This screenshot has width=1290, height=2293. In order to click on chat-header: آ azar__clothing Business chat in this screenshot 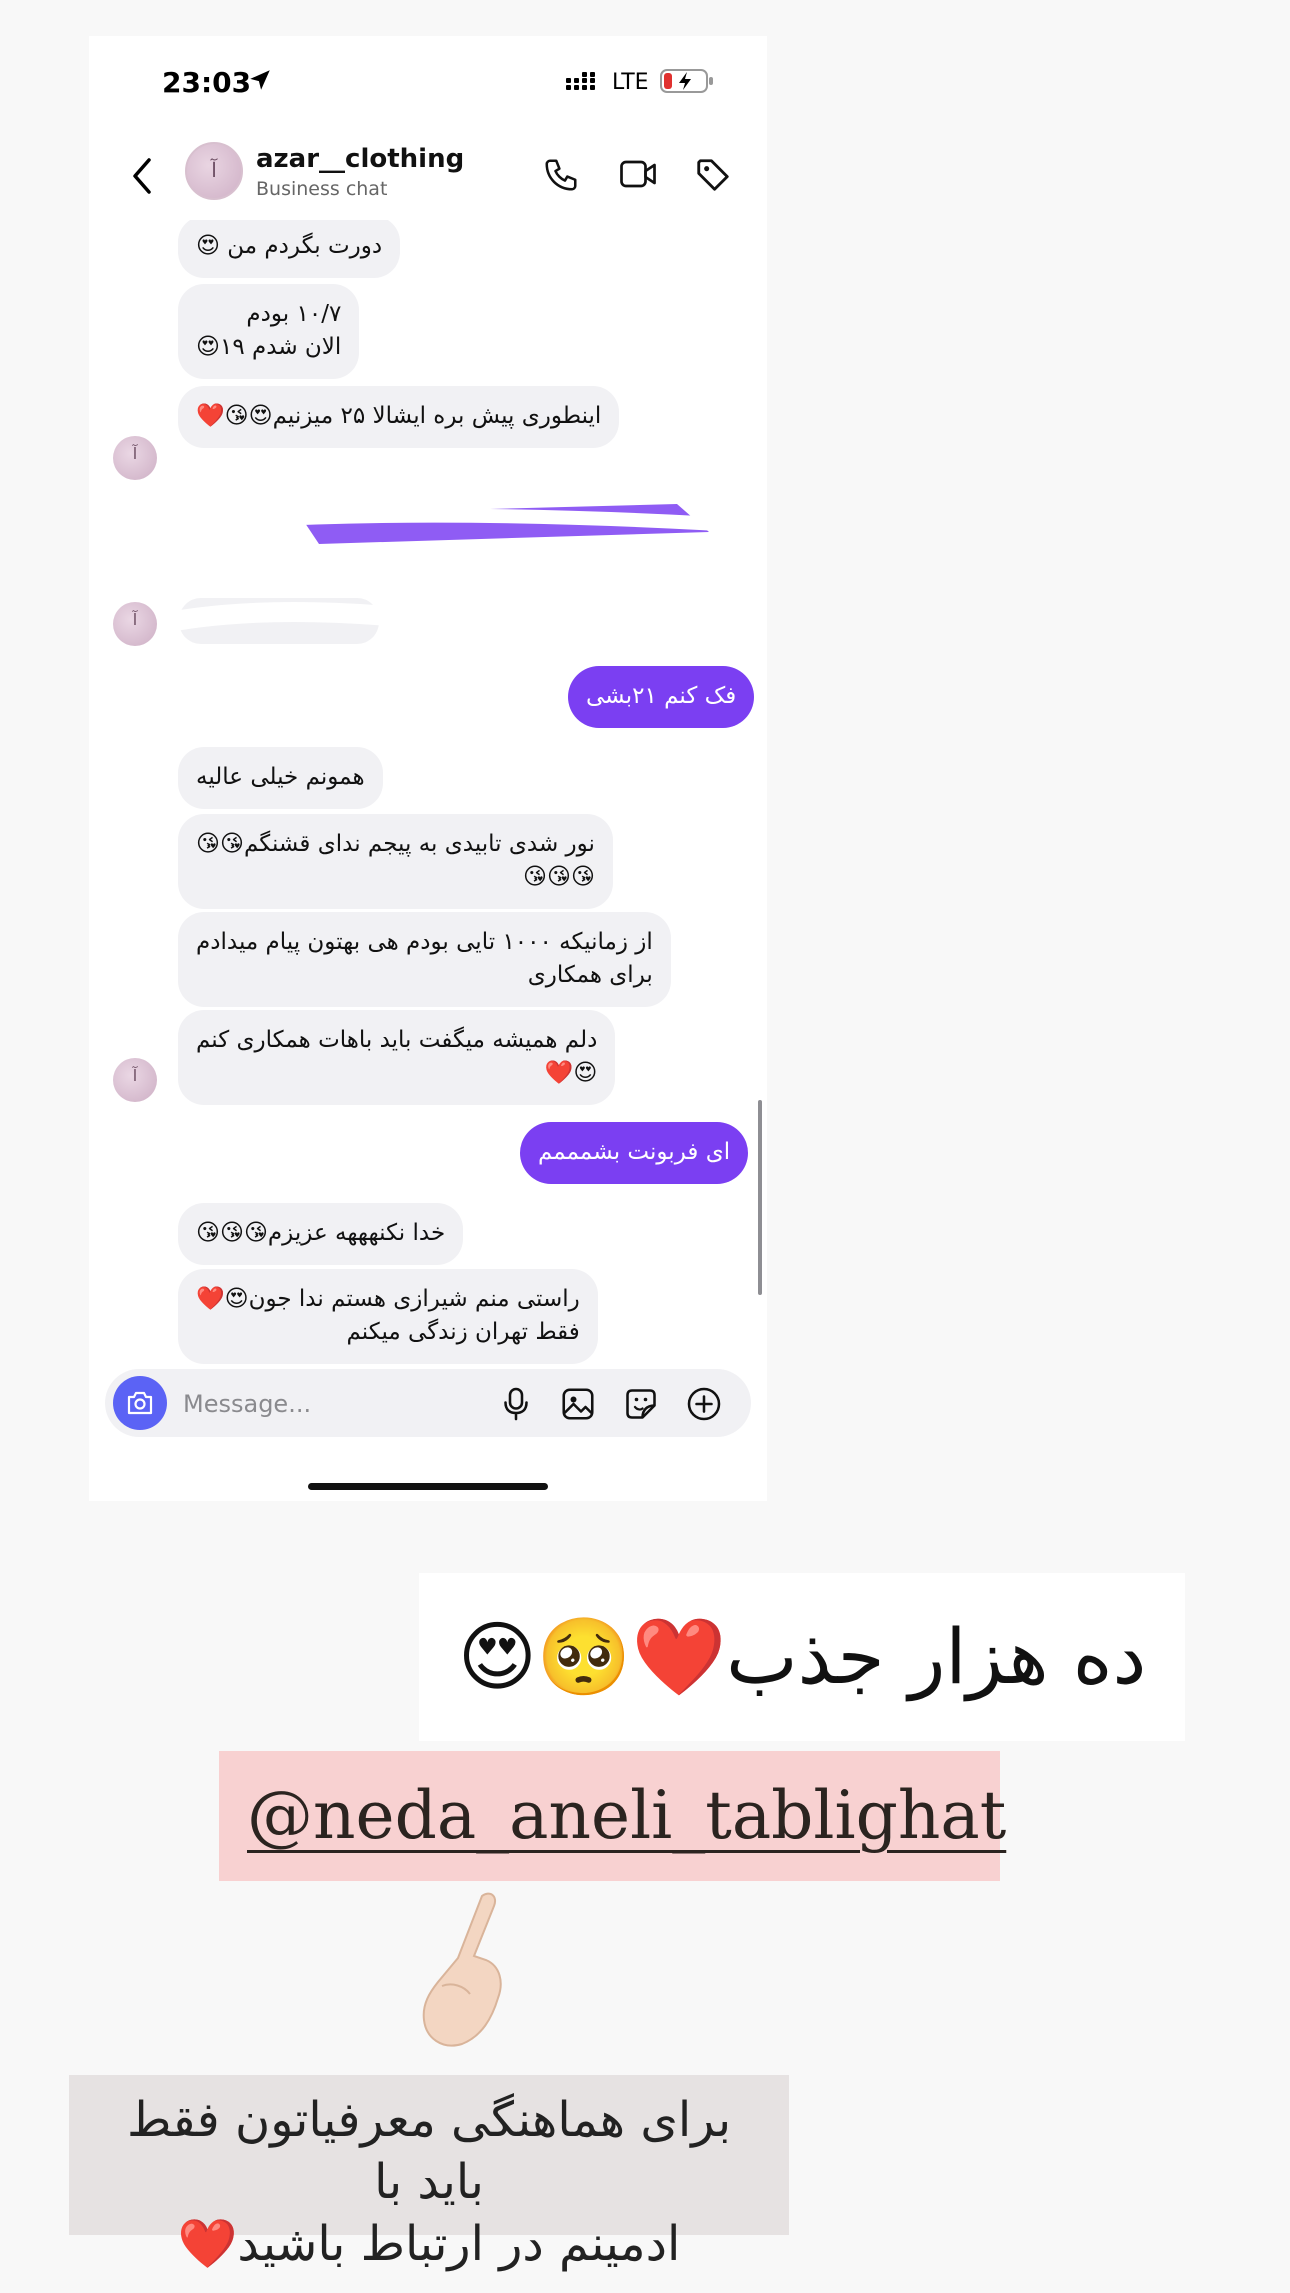, I will do `click(428, 176)`.